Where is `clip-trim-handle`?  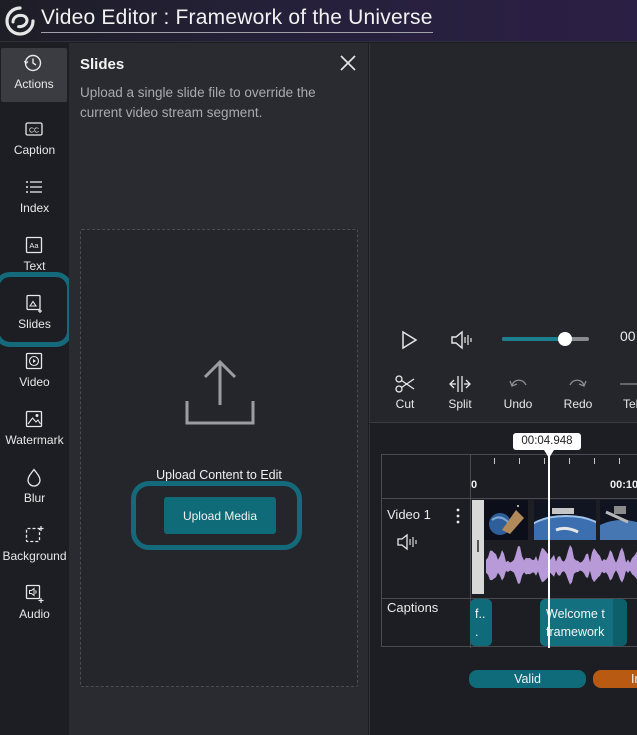
clip-trim-handle is located at coordinates (478, 547).